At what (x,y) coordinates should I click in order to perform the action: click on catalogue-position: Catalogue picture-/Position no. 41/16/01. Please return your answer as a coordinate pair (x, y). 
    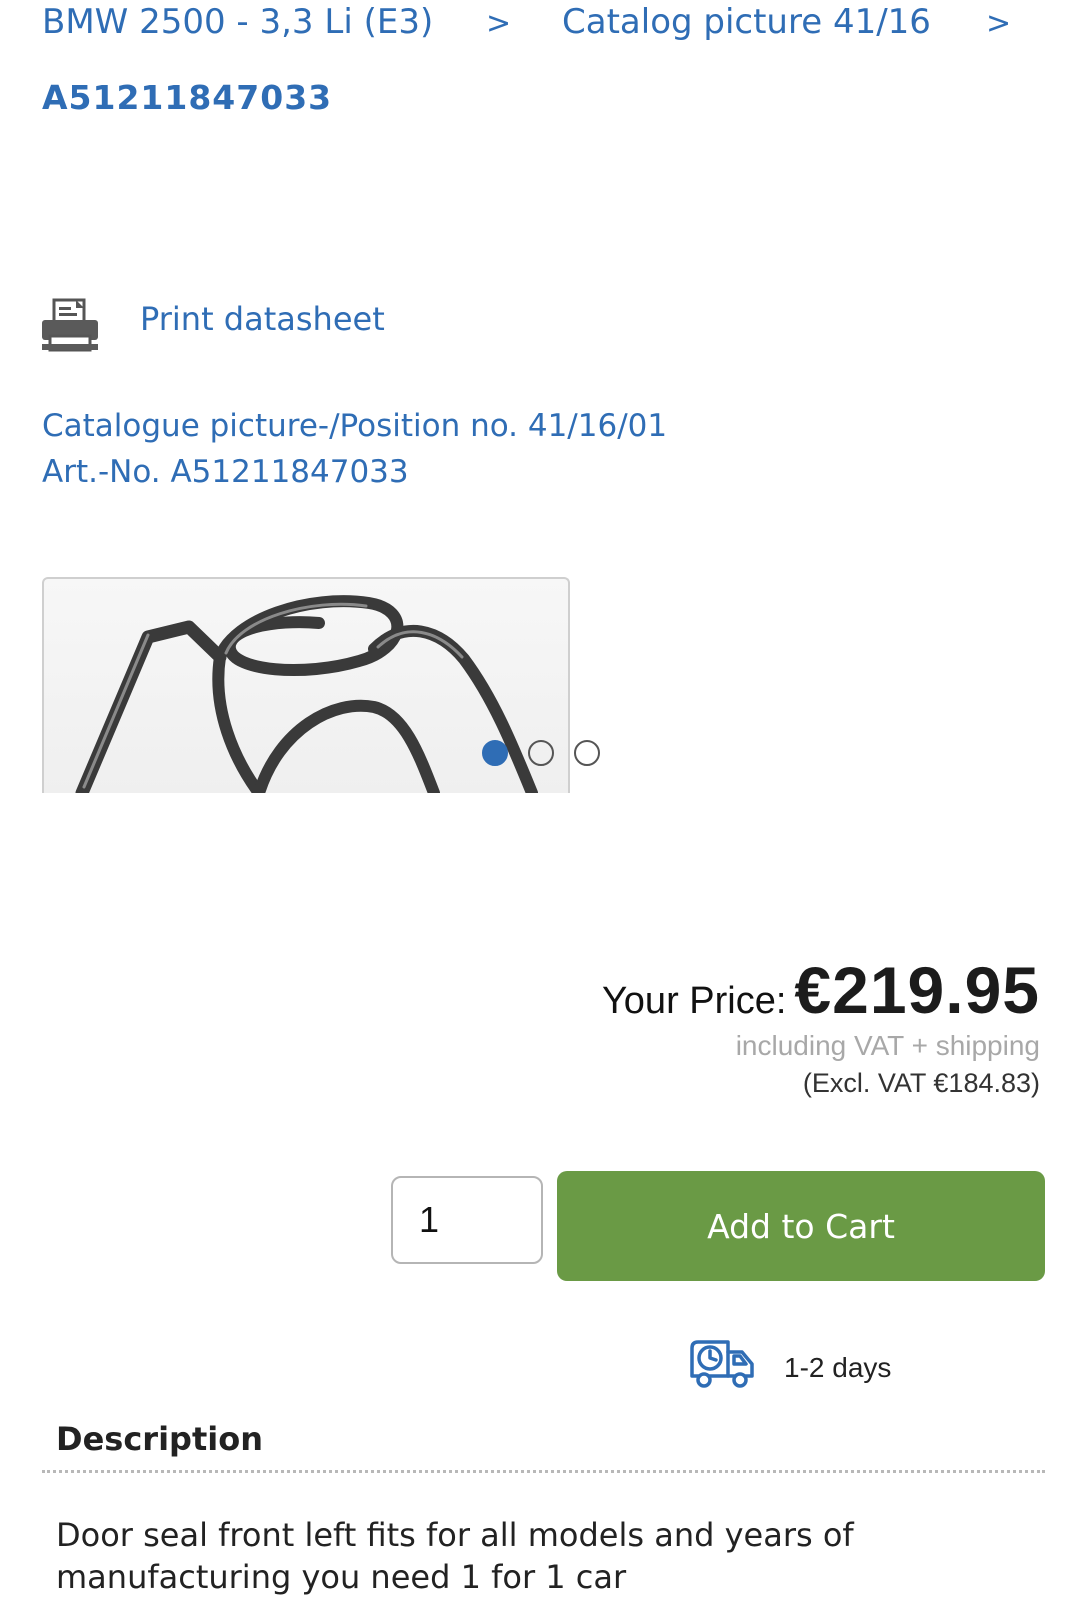
    Looking at the image, I should click on (354, 426).